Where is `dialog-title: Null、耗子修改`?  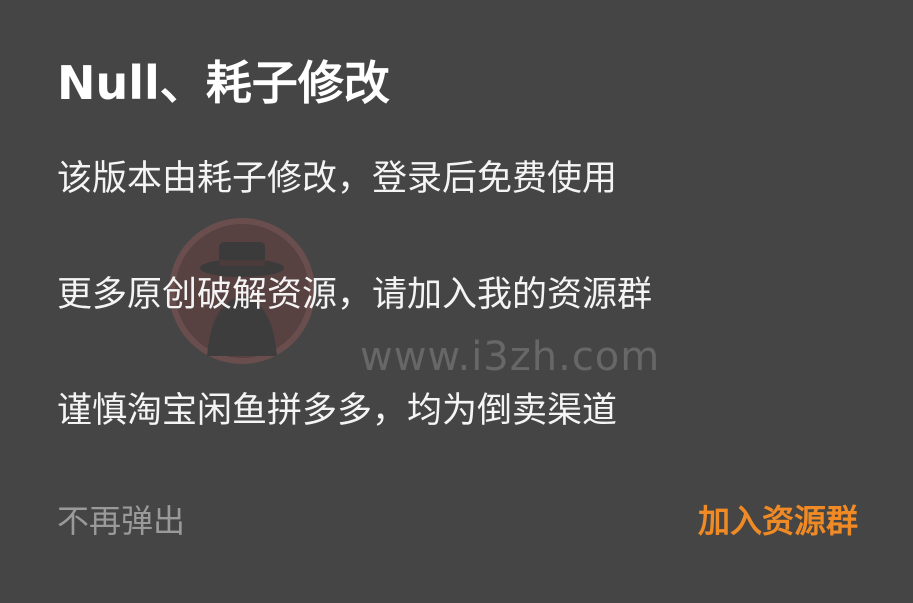 dialog-title: Null、耗子修改 is located at coordinates (223, 83).